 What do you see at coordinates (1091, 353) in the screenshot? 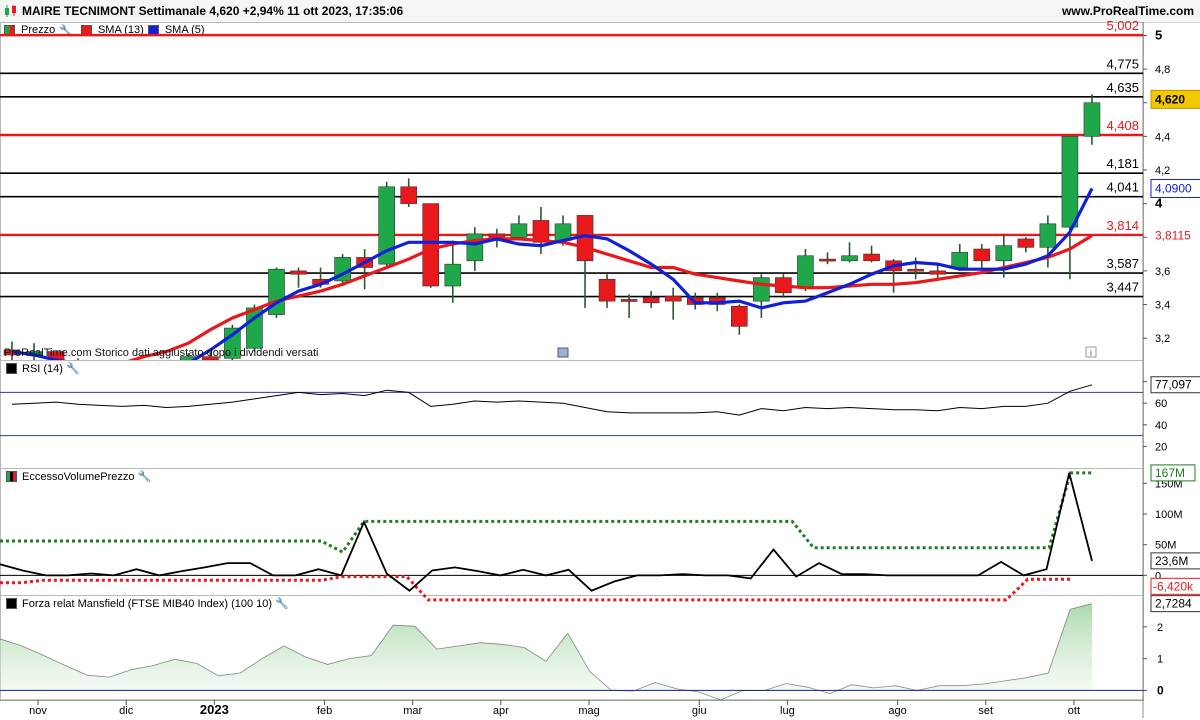
I see `info-icon-glyph: i` at bounding box center [1091, 353].